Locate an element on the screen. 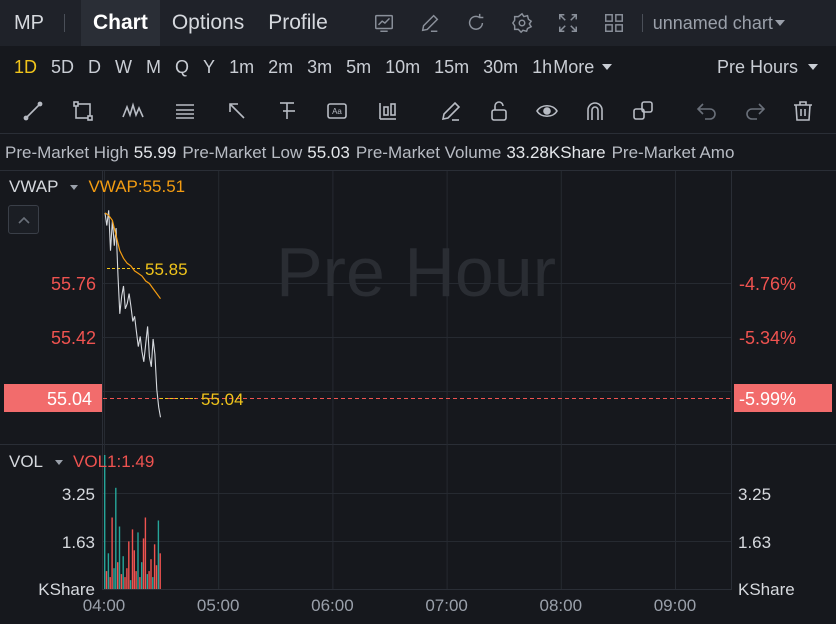  interval-m: M is located at coordinates (153, 67).